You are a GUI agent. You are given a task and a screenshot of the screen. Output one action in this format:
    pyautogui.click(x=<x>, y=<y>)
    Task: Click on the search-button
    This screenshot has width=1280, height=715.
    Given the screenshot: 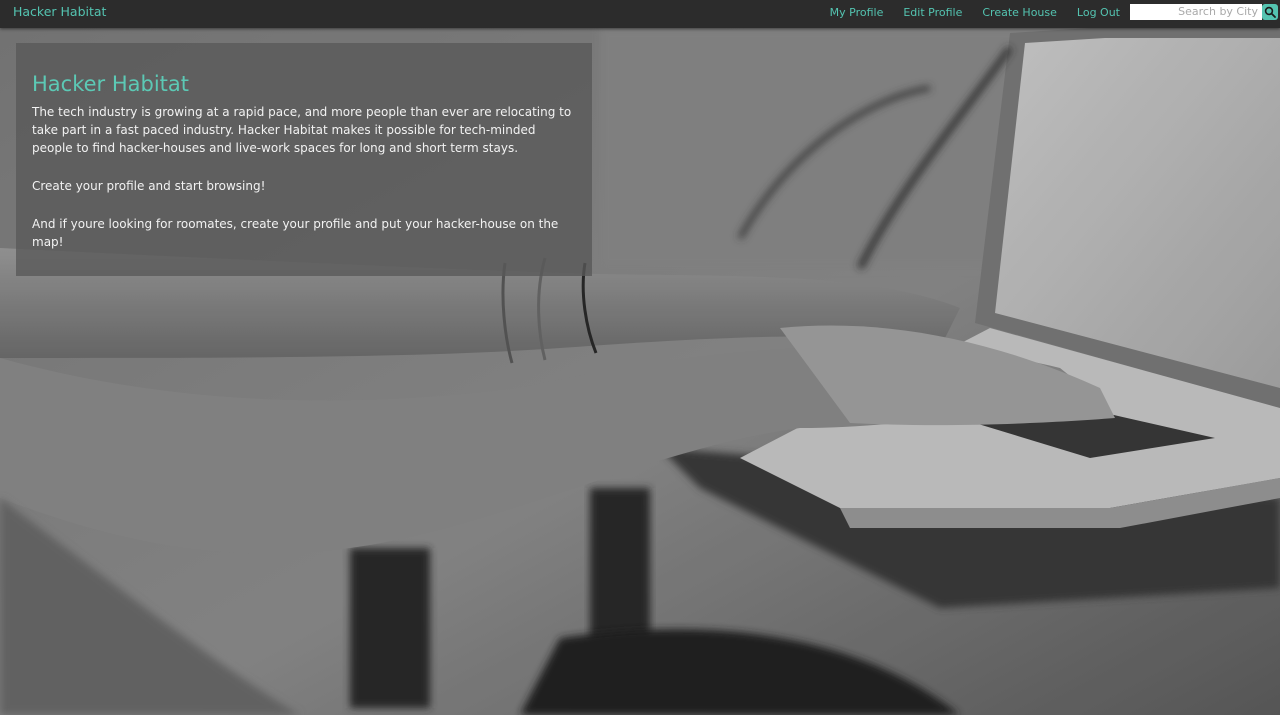 What is the action you would take?
    pyautogui.click(x=1270, y=11)
    